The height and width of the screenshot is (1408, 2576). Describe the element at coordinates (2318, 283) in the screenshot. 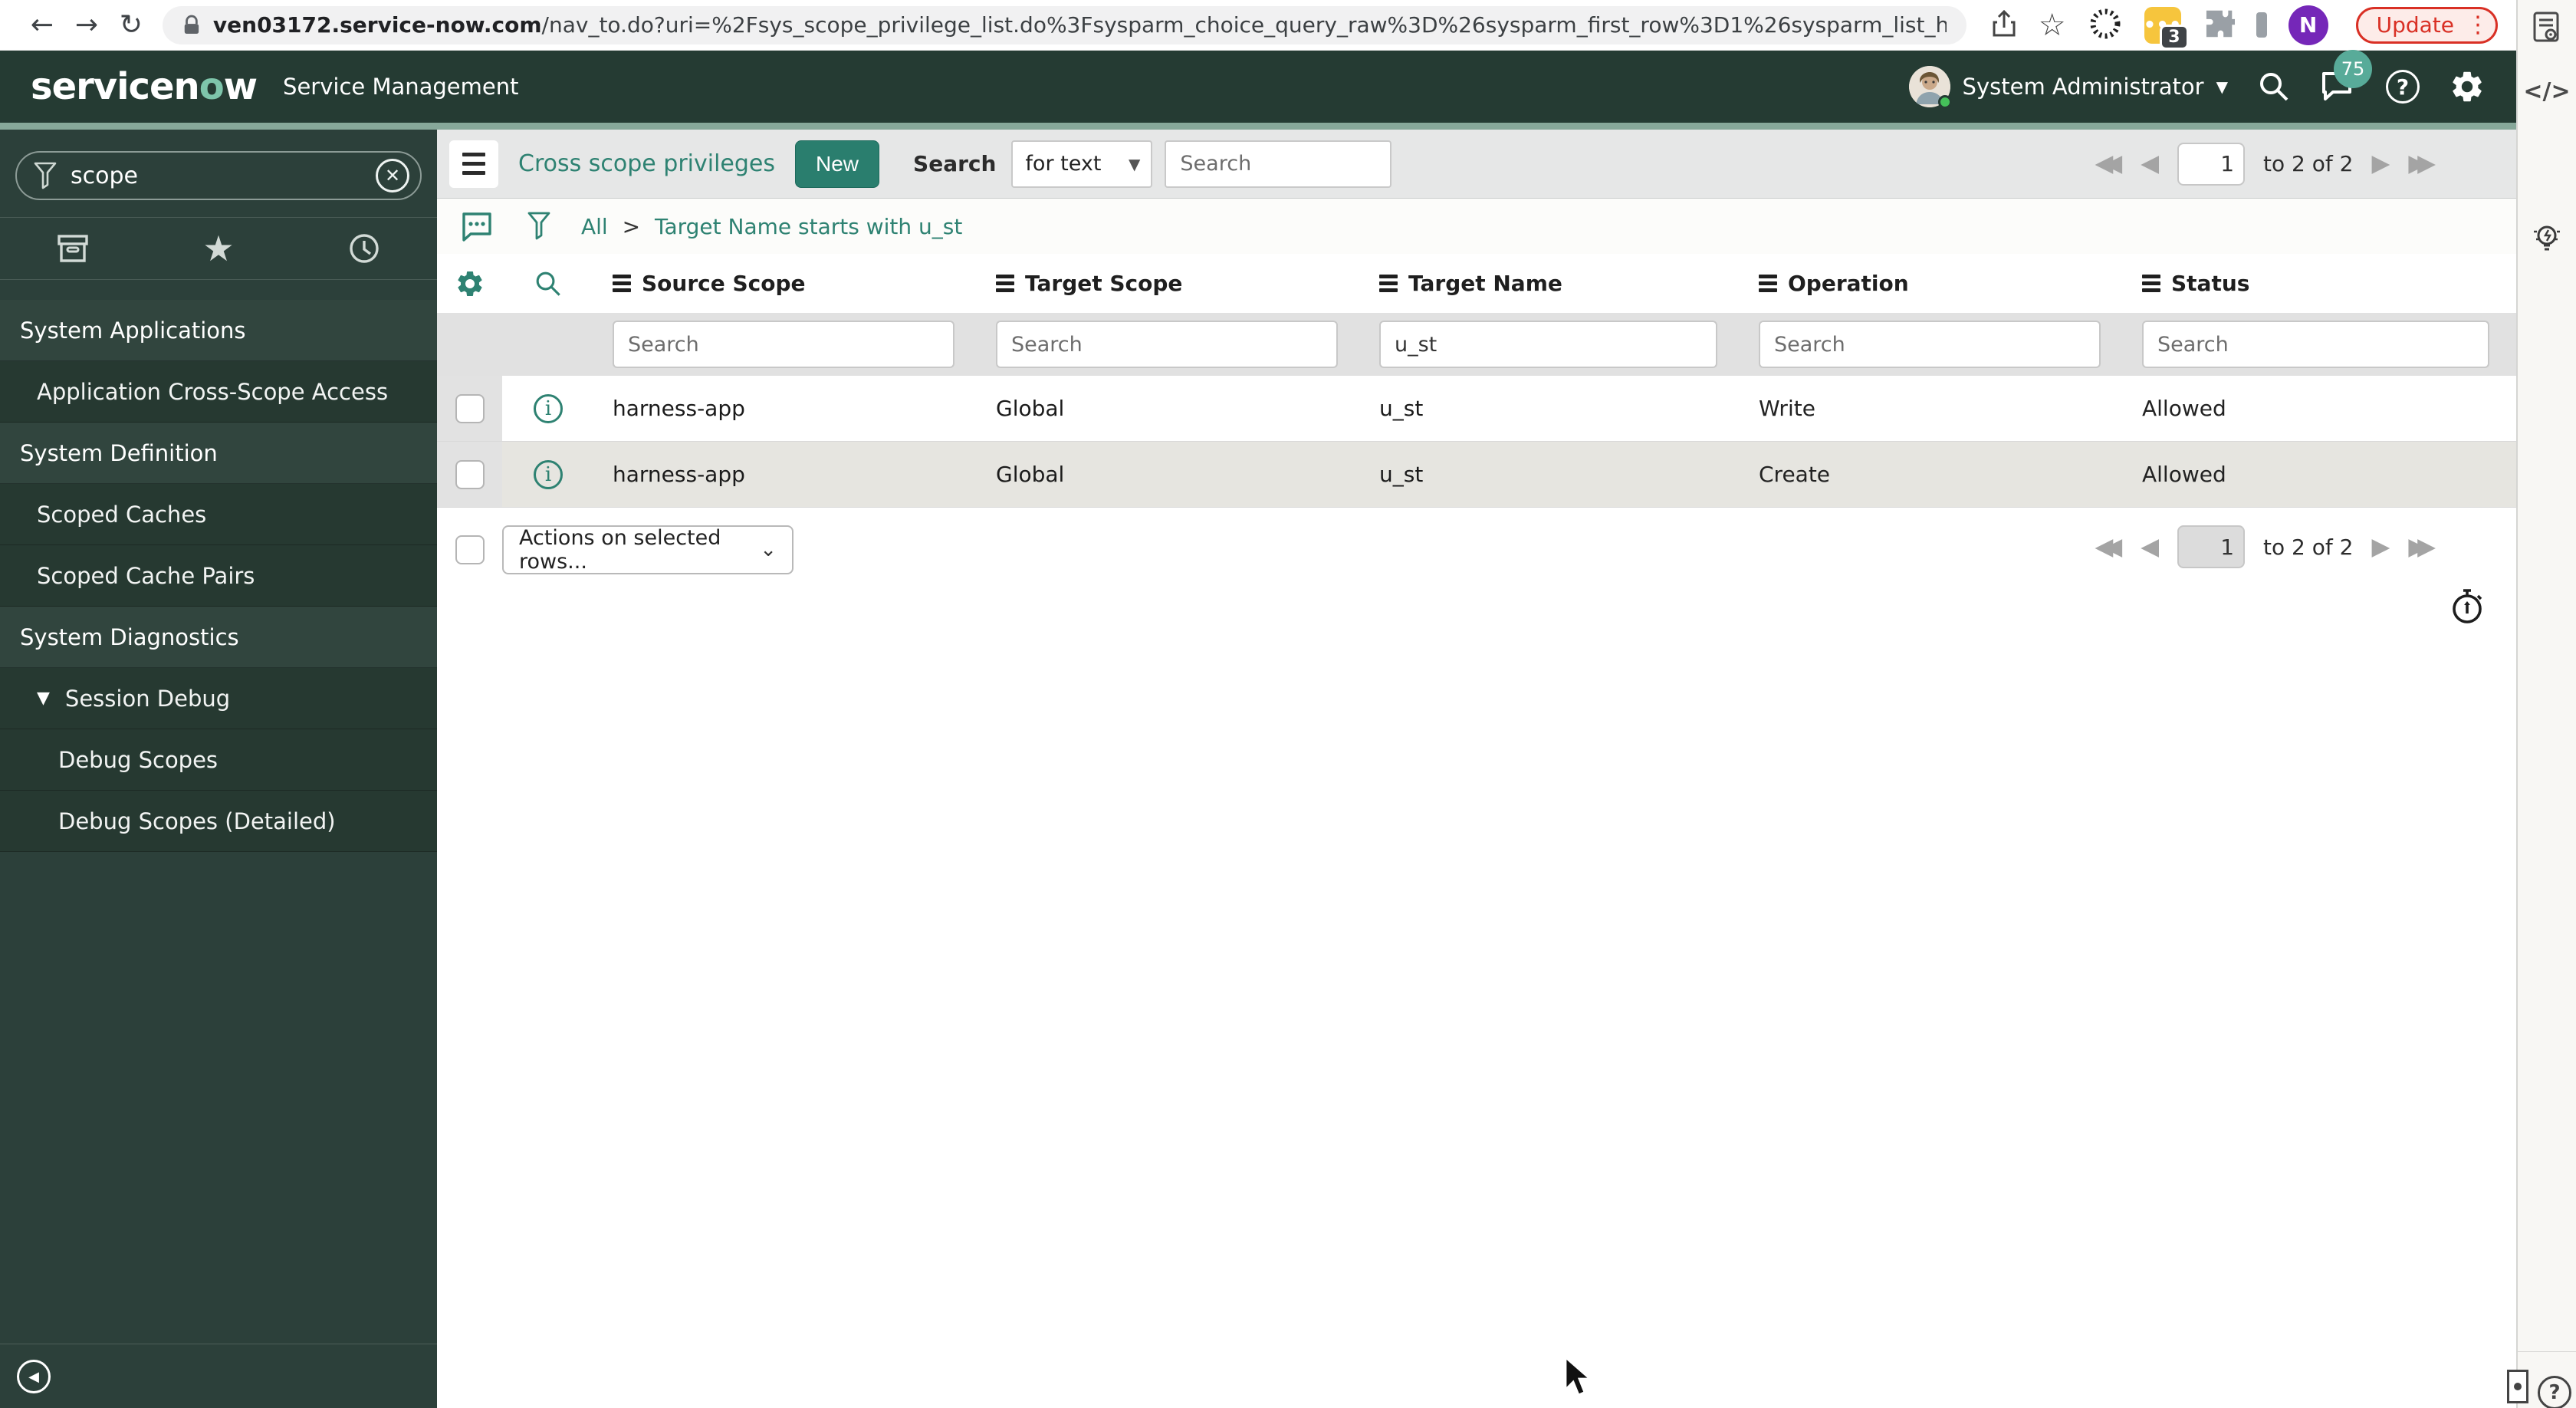

I see `column-header-status: Status` at that location.